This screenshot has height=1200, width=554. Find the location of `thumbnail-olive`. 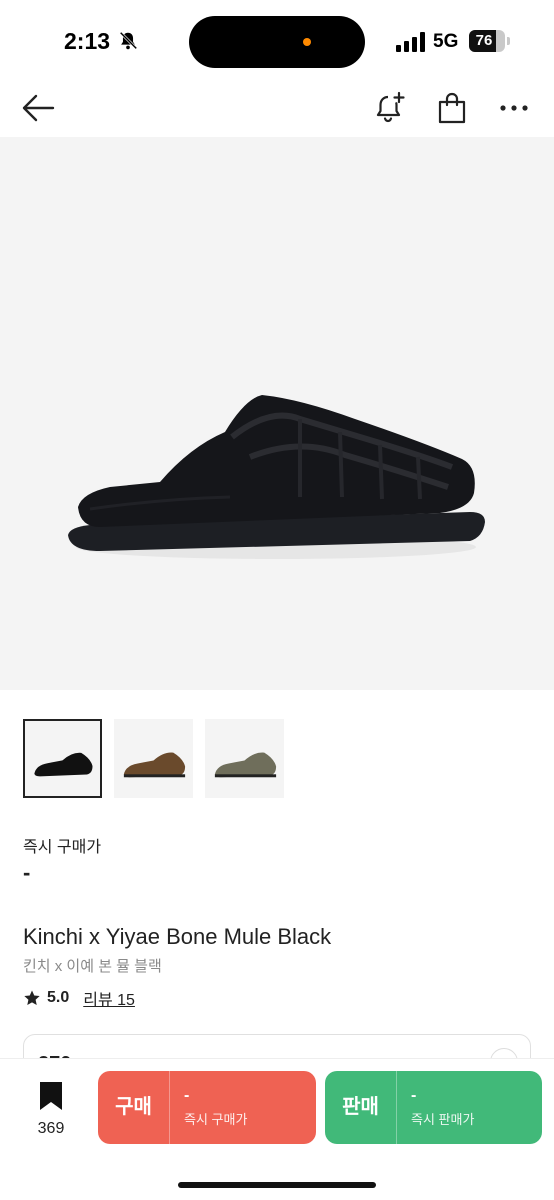

thumbnail-olive is located at coordinates (244, 758).